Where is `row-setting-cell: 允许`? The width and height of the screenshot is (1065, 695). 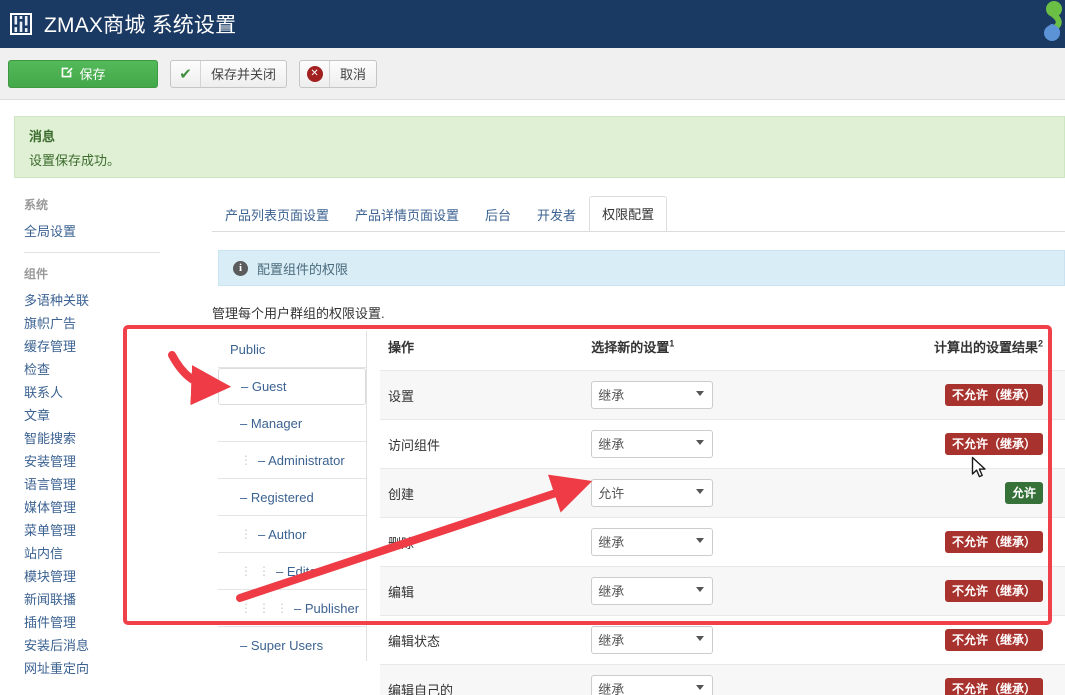
row-setting-cell: 允许 is located at coordinates (754, 493).